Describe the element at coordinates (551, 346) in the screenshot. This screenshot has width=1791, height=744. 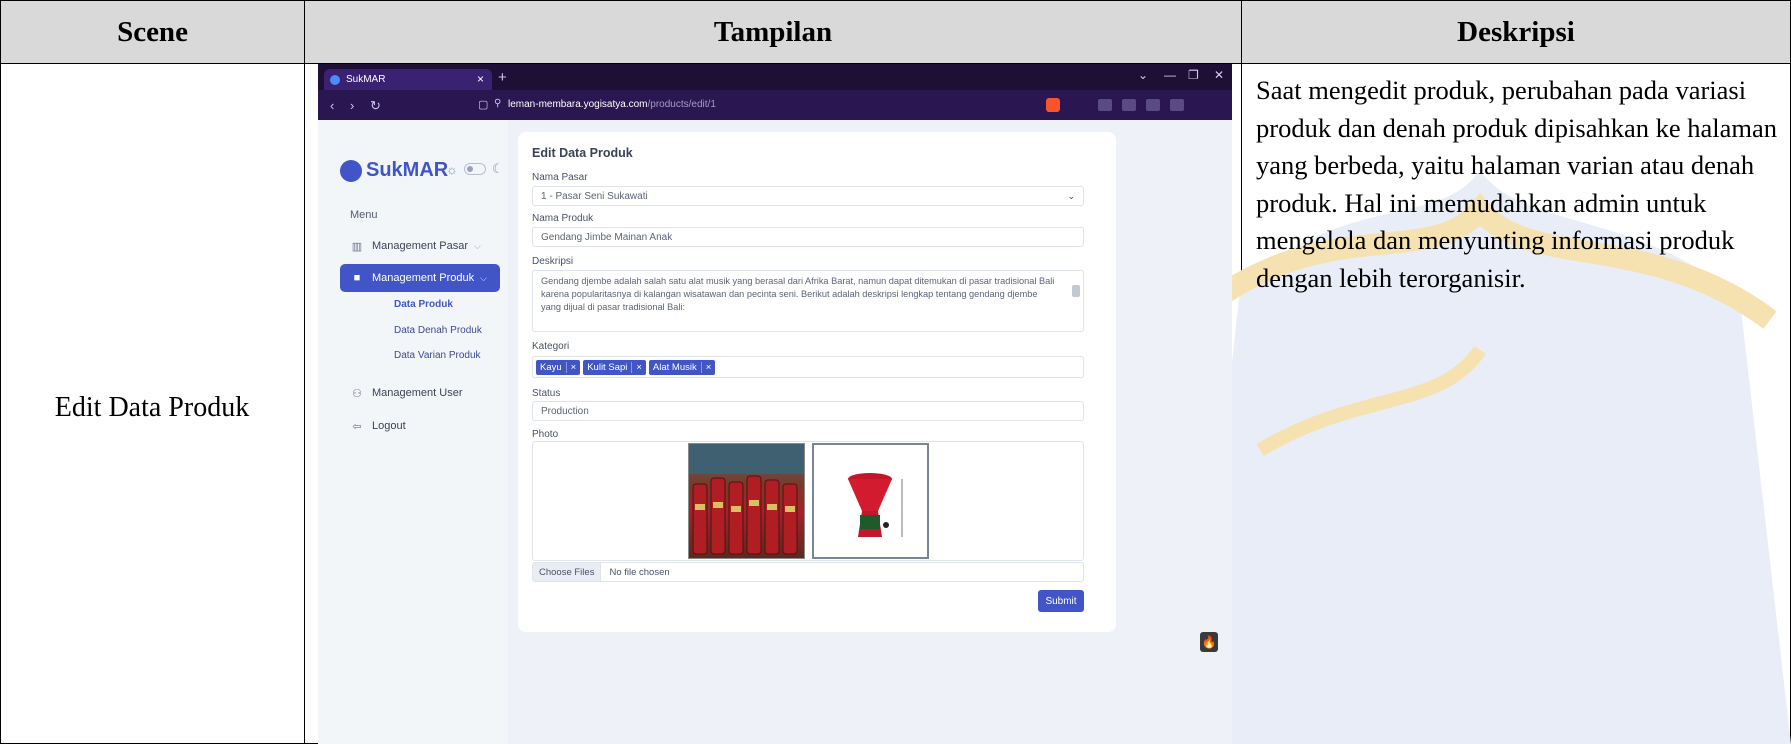
I see `kategori-label: Kategori` at that location.